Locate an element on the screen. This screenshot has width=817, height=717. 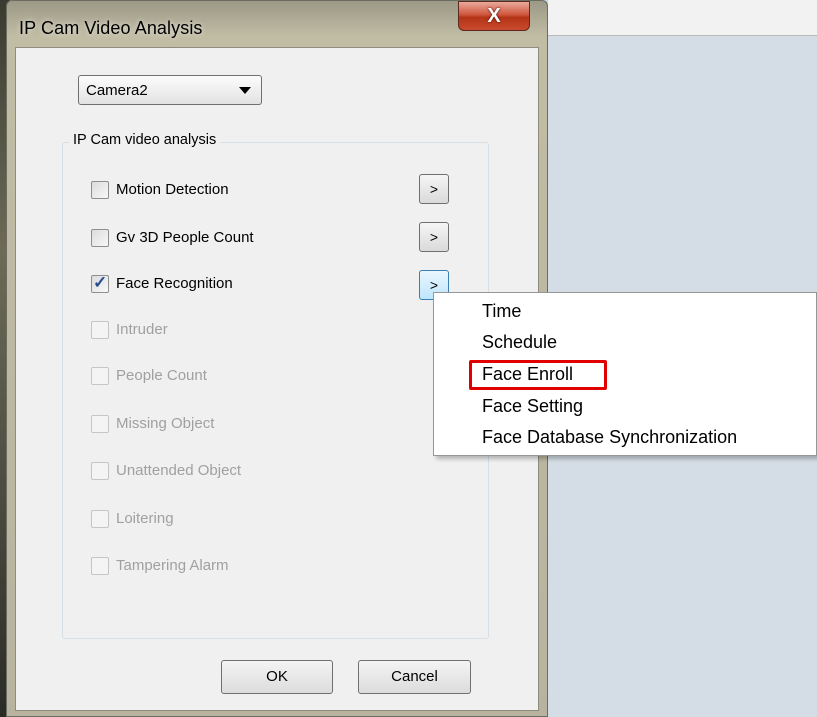
face-recognition-label: Face Recognition is located at coordinates (174, 283).